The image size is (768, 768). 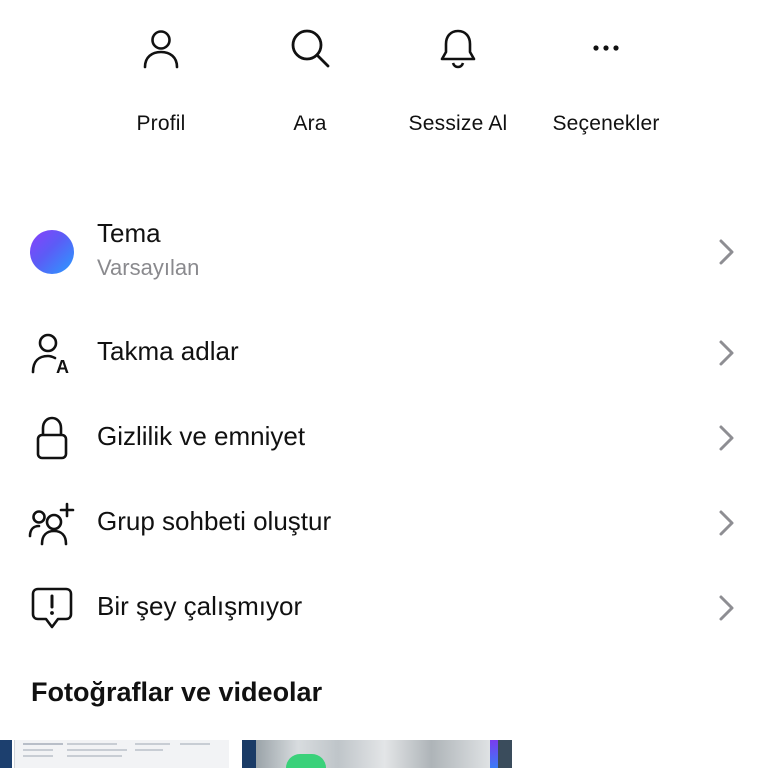 What do you see at coordinates (52, 523) in the screenshot?
I see `group-add-icon` at bounding box center [52, 523].